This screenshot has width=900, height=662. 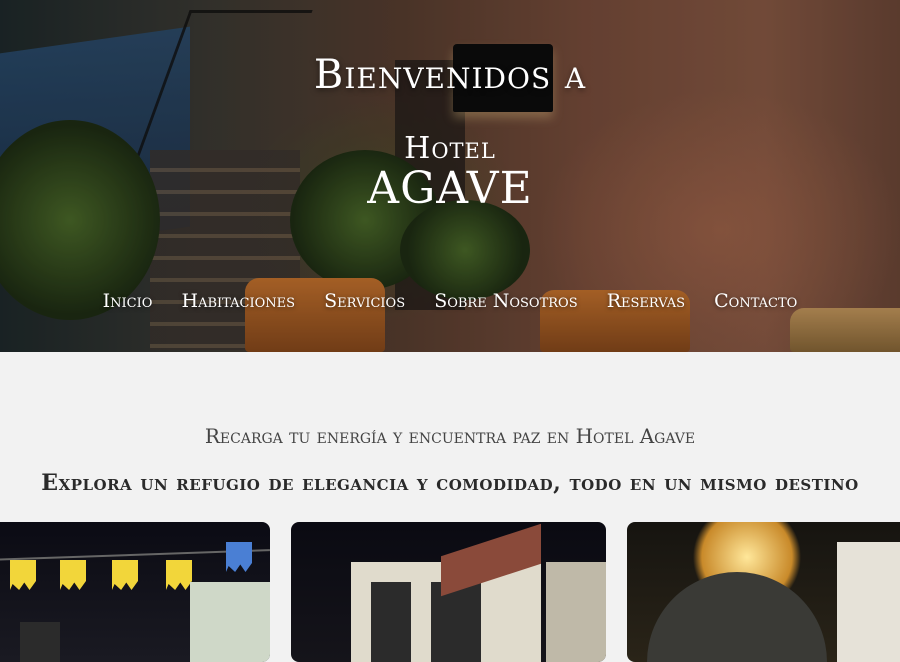 What do you see at coordinates (450, 148) in the screenshot?
I see `logo-line-hotel: Hotel` at bounding box center [450, 148].